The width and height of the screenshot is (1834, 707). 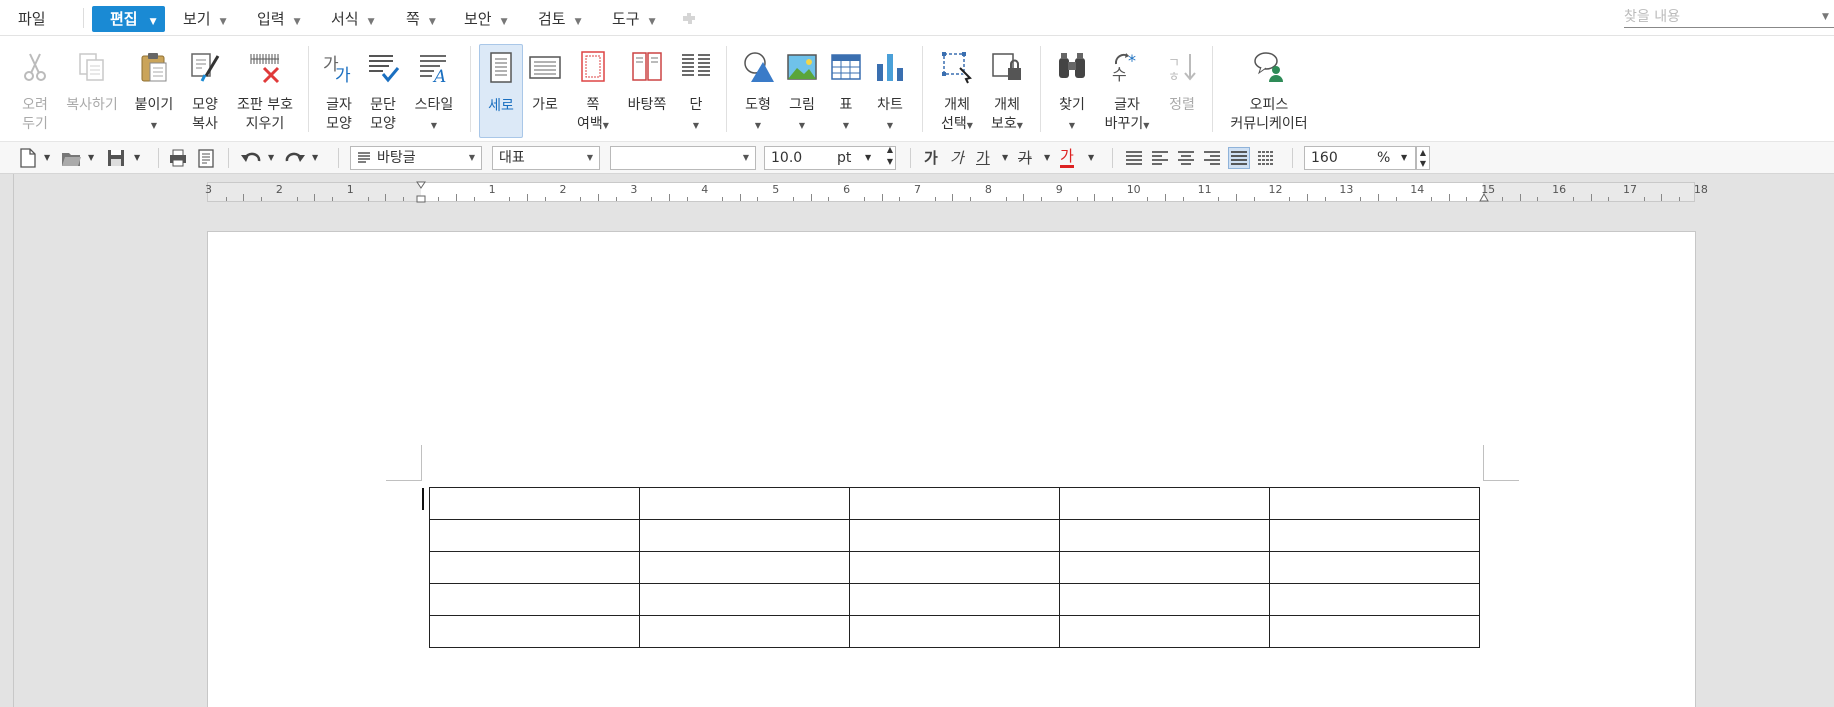 What do you see at coordinates (983, 158) in the screenshot?
I see `underline-button: 가` at bounding box center [983, 158].